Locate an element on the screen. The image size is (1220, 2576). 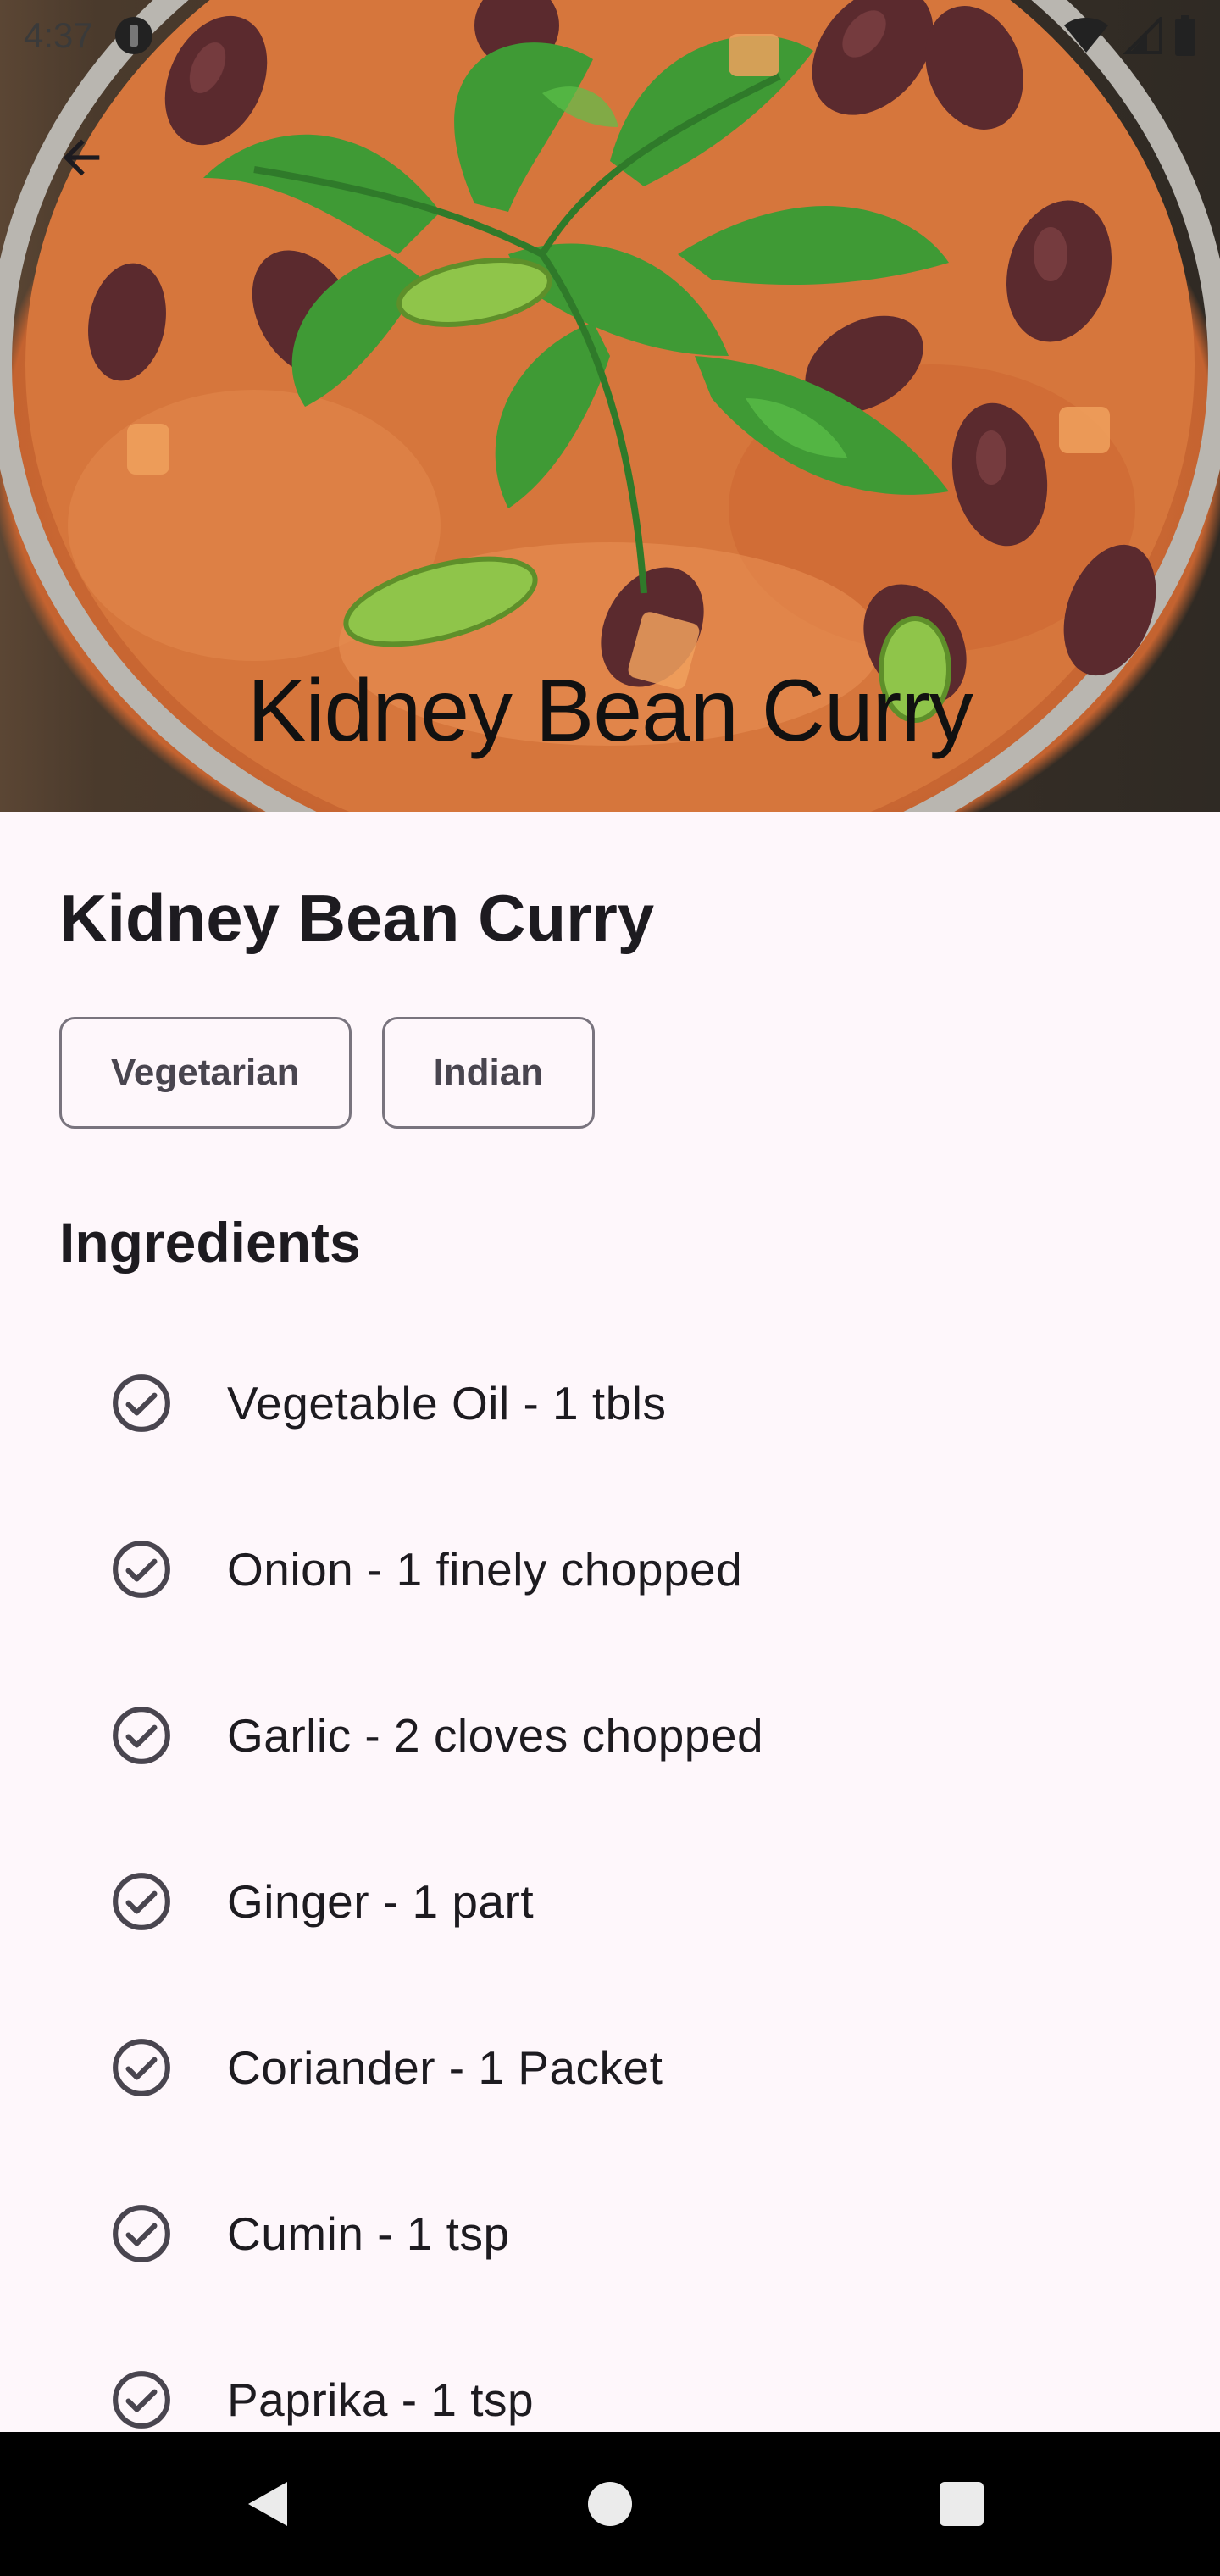
ingredient-label: Onion - 1 finely chopped is located at coordinates (485, 1569).